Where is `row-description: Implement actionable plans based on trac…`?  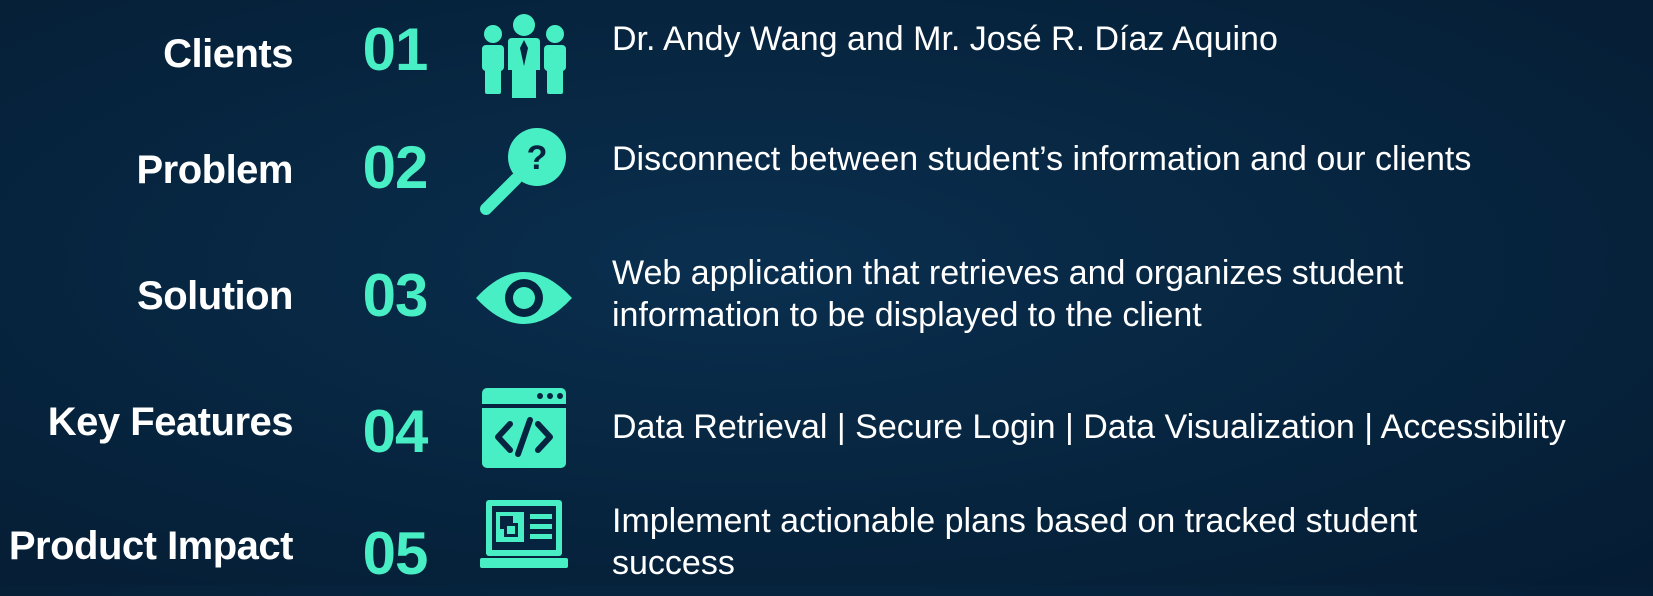 row-description: Implement actionable plans based on trac… is located at coordinates (1015, 542).